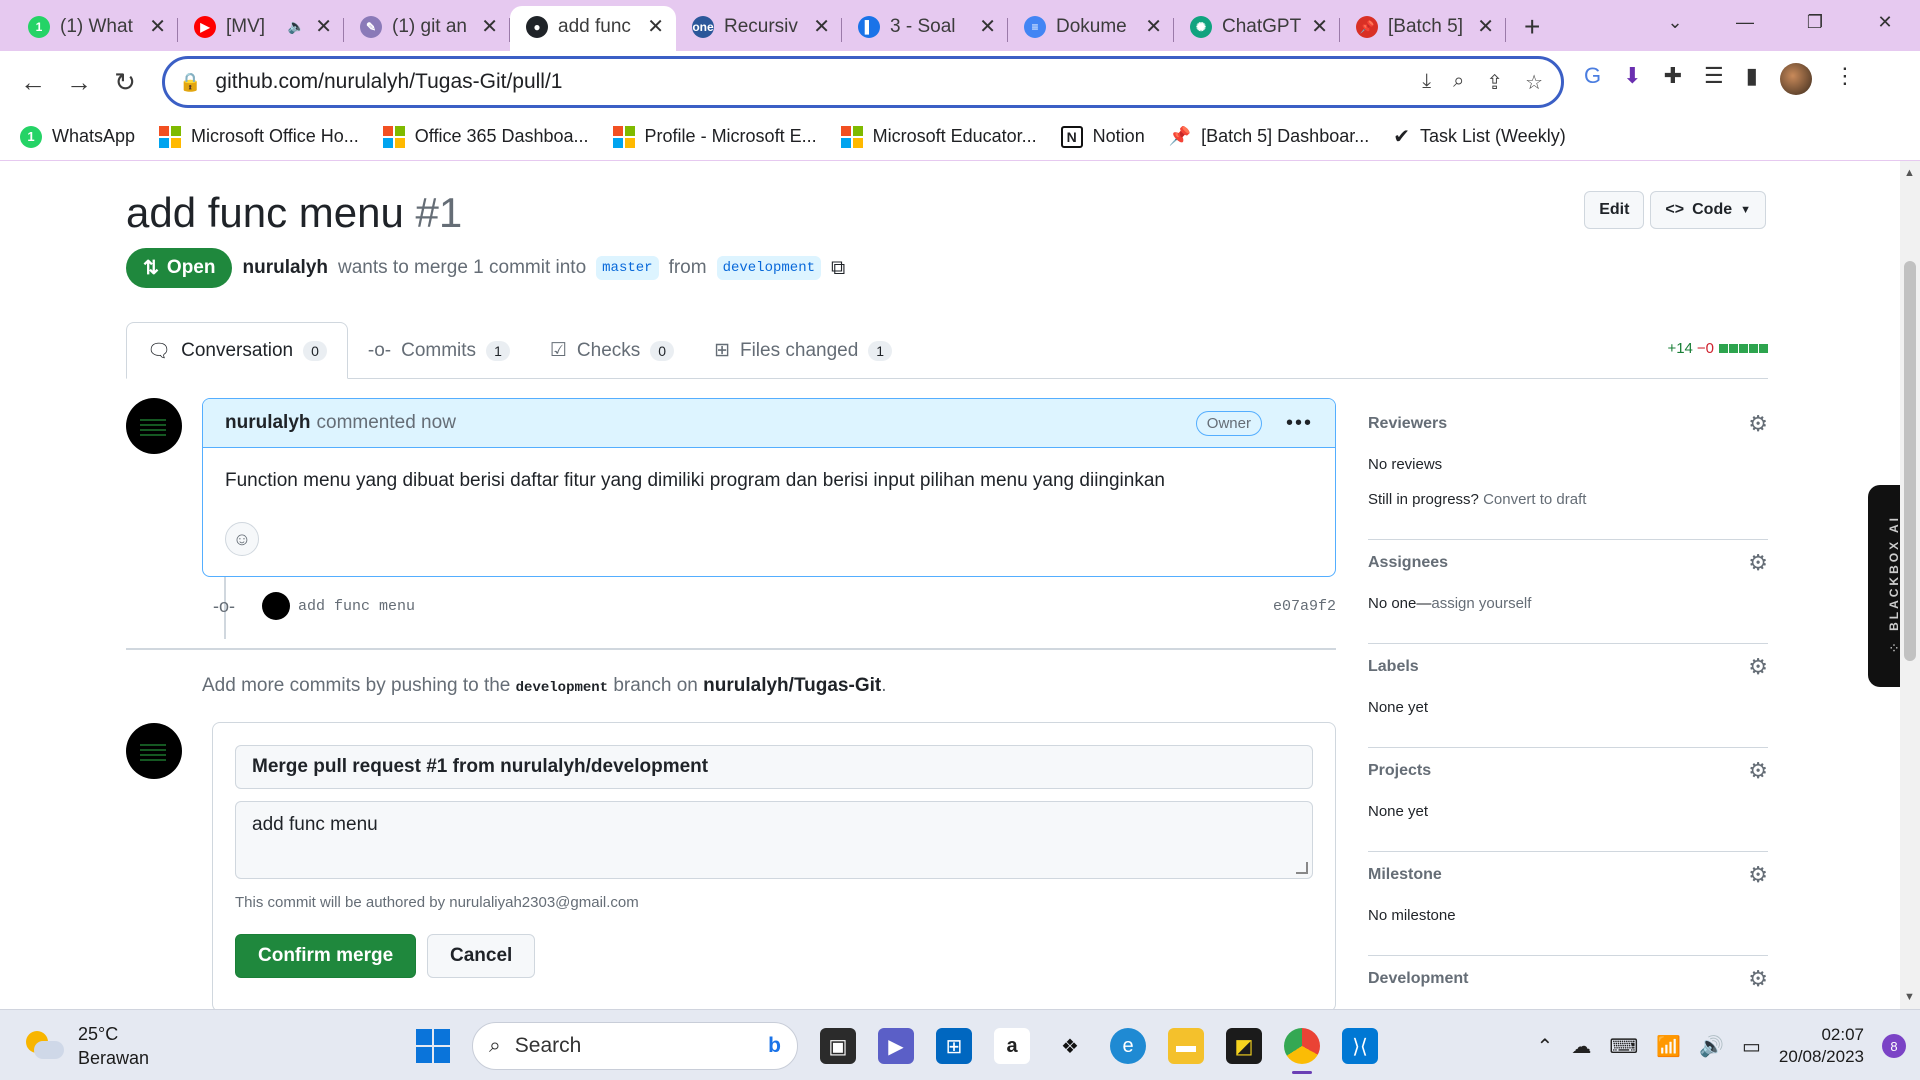  Describe the element at coordinates (1758, 875) in the screenshot. I see `milestone-gear-icon: ⚙` at that location.